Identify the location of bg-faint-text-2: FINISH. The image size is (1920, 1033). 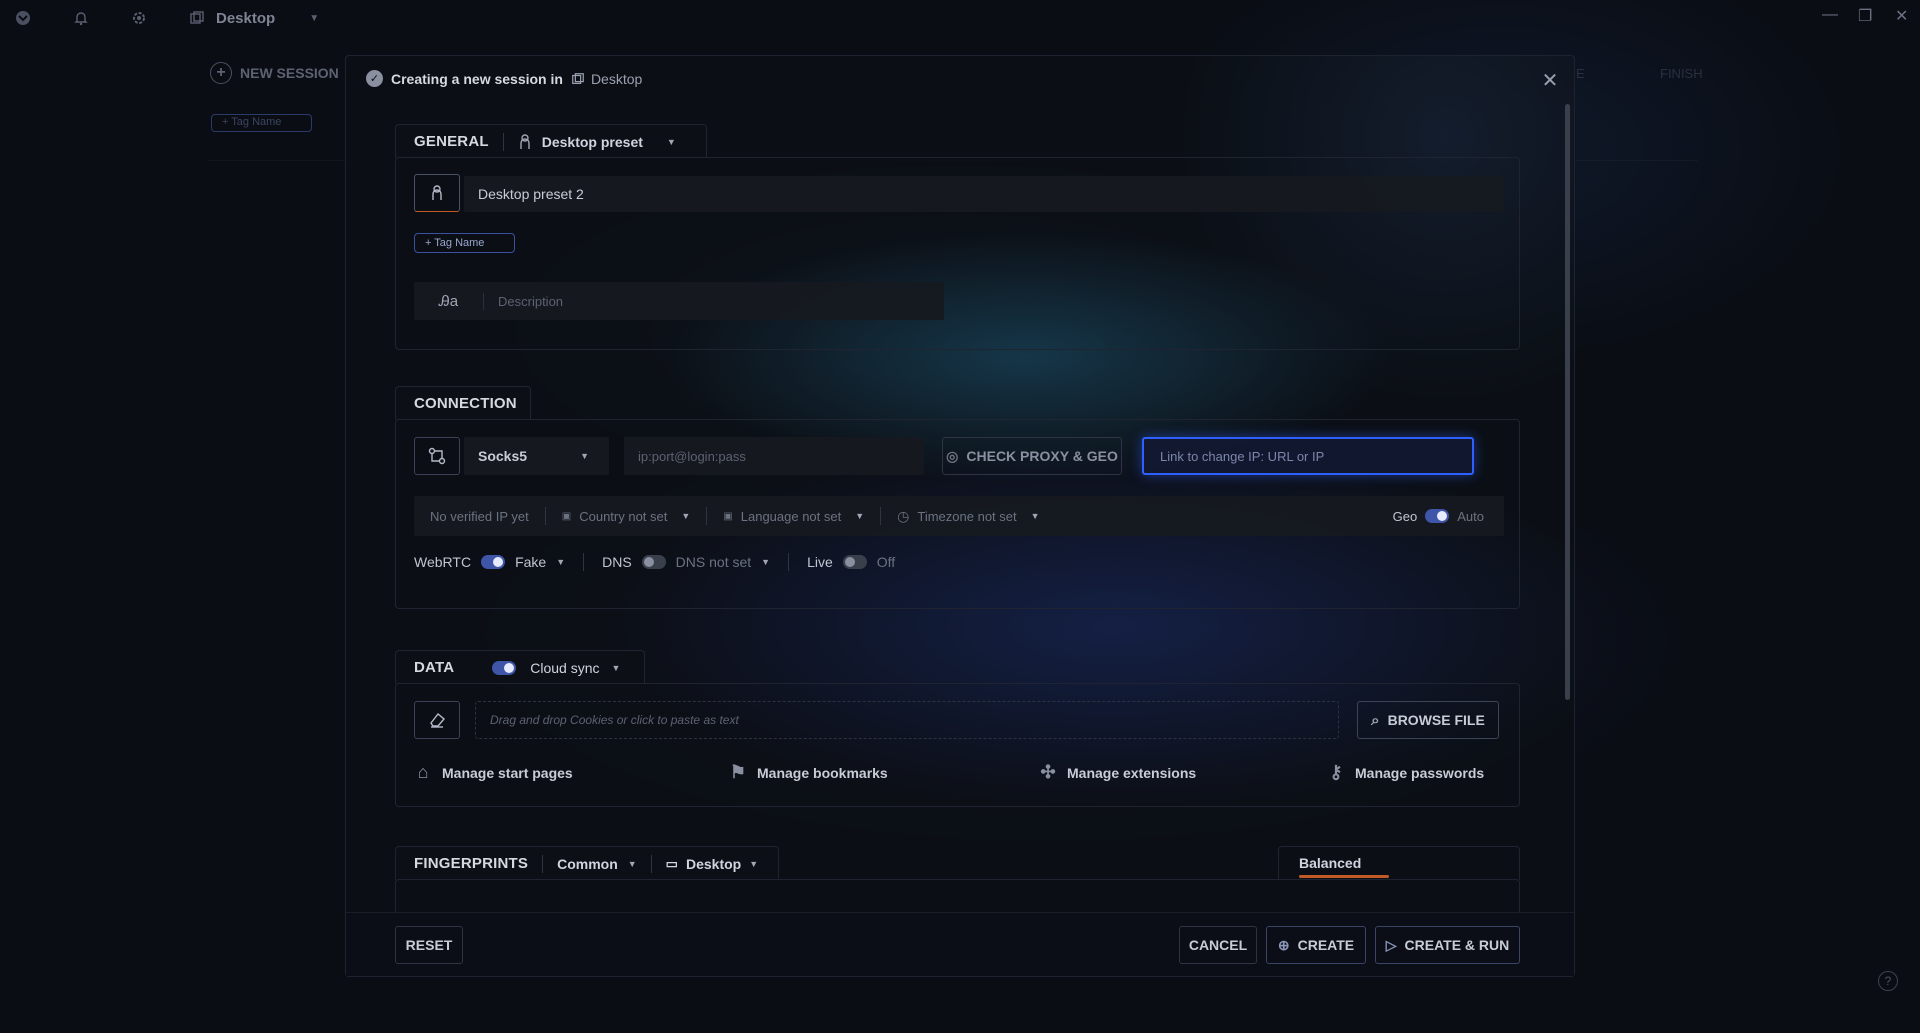
(1681, 73).